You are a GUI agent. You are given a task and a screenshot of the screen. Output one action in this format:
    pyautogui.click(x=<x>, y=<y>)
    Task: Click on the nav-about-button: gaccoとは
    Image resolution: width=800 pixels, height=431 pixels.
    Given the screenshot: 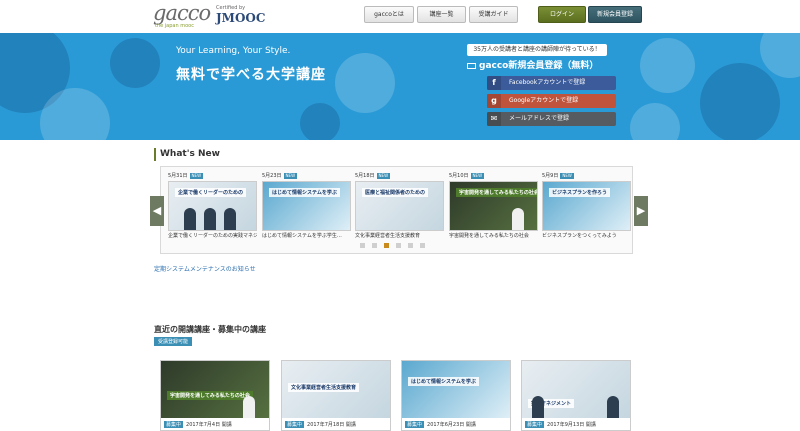 What is the action you would take?
    pyautogui.click(x=389, y=14)
    